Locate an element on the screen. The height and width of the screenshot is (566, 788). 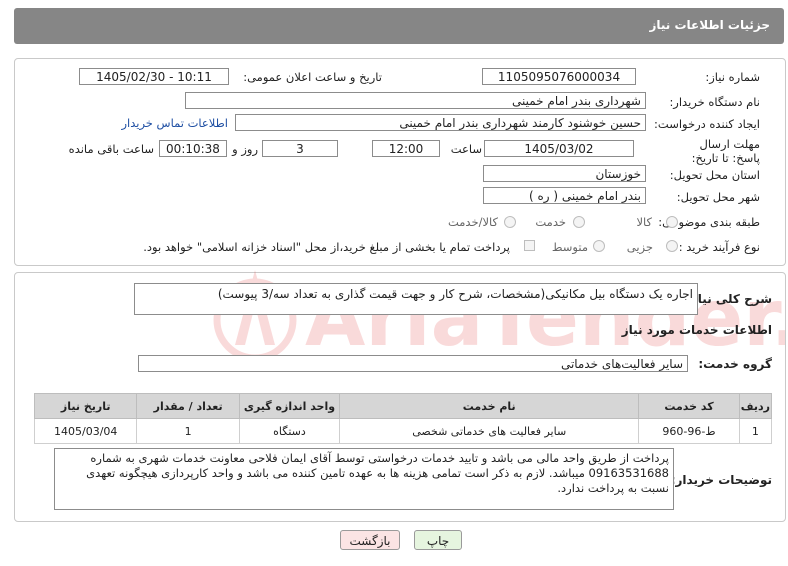
buyer-org-field: شهرداری بندر امام خمینی is located at coordinates (415, 100).